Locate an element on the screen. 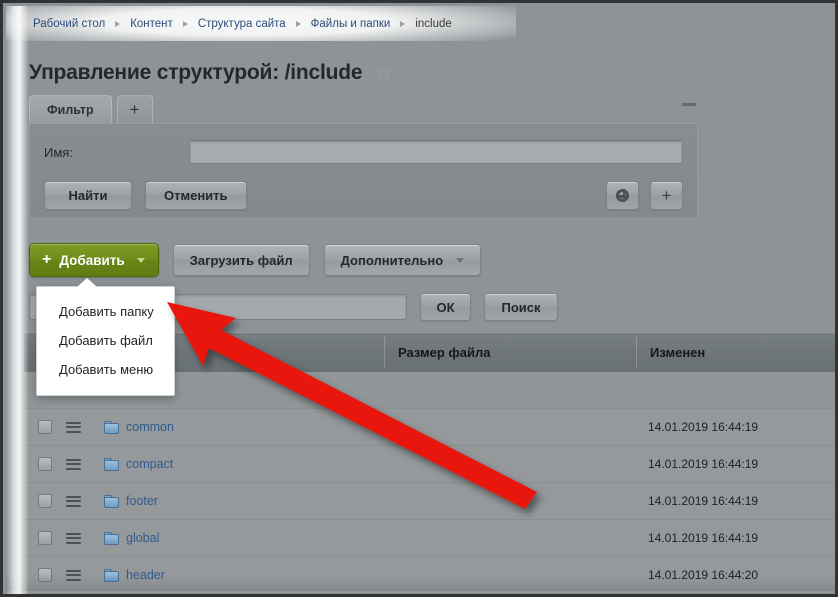 The width and height of the screenshot is (838, 597). breadcrumb-item-include: include is located at coordinates (433, 23).